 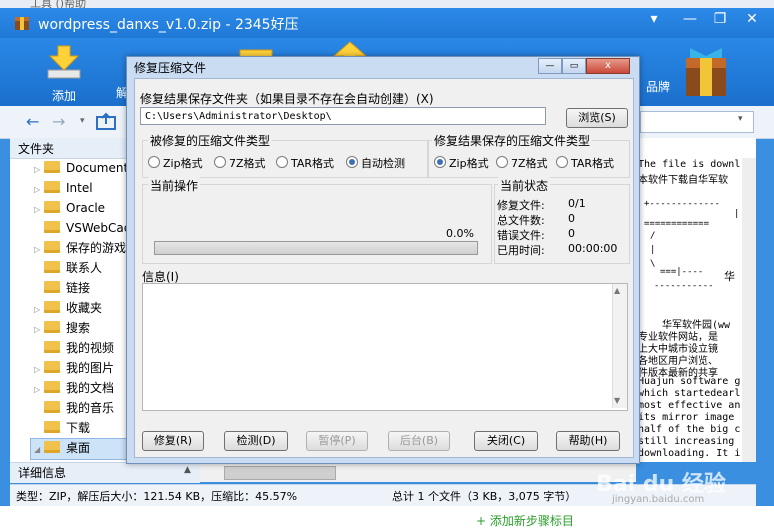 I want to click on tree-item-my-documents: ▷ 我的文档, so click(x=74, y=388).